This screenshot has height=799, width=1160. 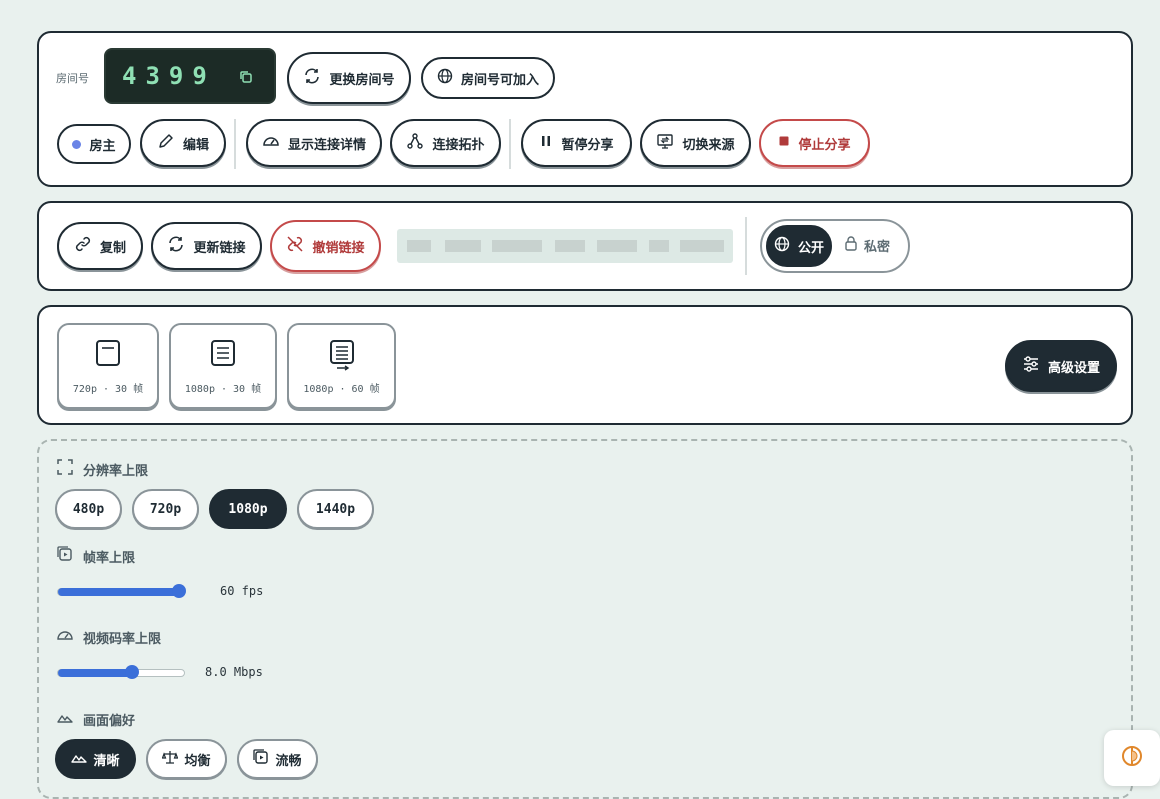 What do you see at coordinates (341, 389) in the screenshot?
I see `preset-label: 1080p · 60 帧` at bounding box center [341, 389].